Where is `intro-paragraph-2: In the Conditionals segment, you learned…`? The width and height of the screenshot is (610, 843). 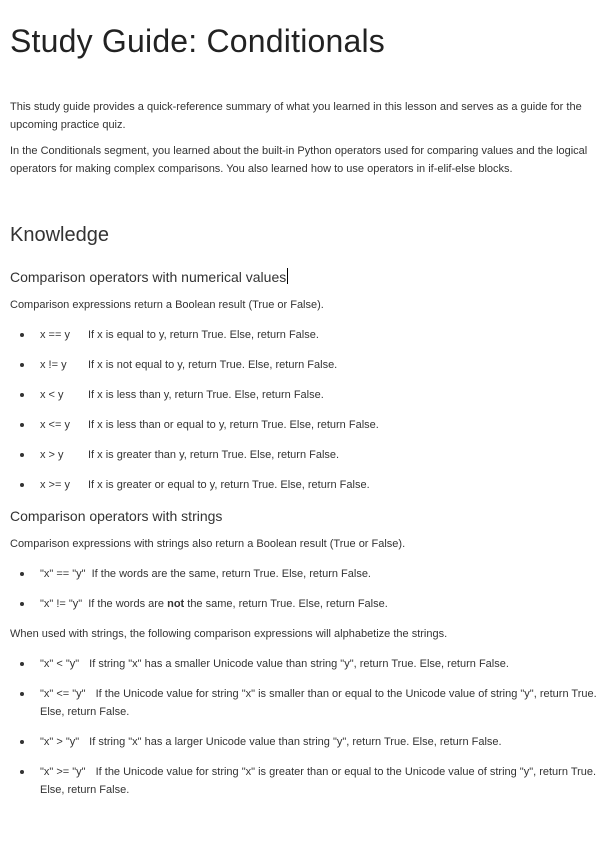 intro-paragraph-2: In the Conditionals segment, you learned… is located at coordinates (299, 160).